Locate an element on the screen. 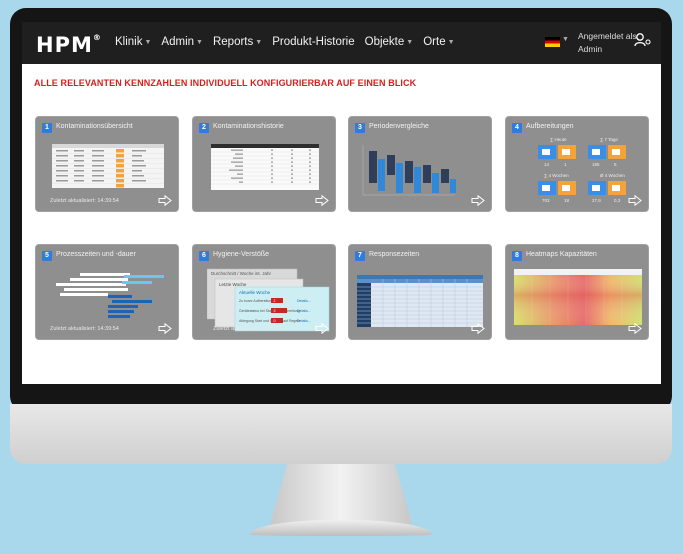 The width and height of the screenshot is (683, 554). tile-heatmaps-kapazitaeten: 8 Heatmaps Kapazitäten is located at coordinates (577, 292).